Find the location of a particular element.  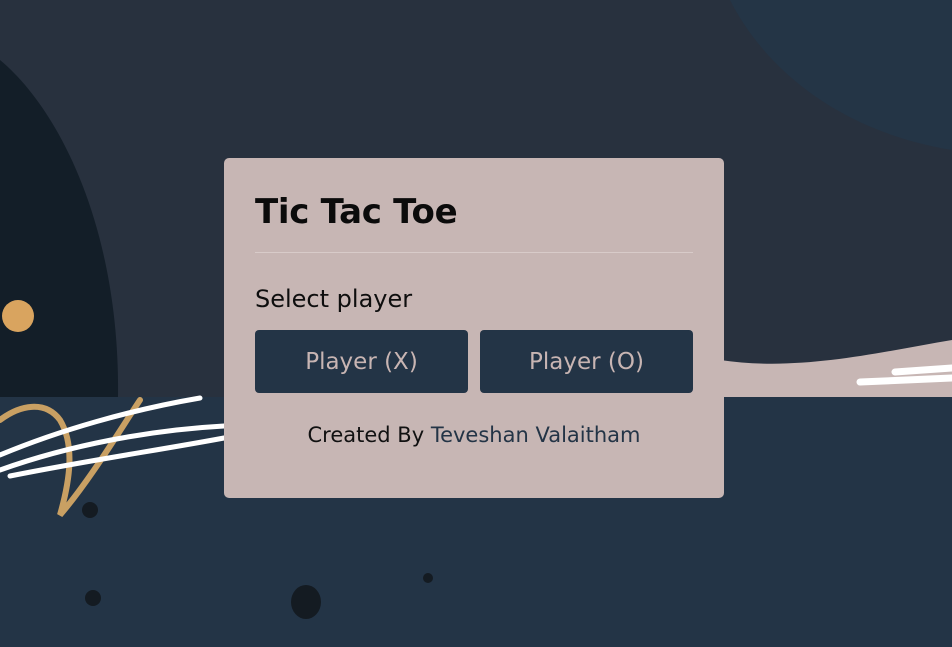

player-x-button: Player (X) is located at coordinates (361, 361).